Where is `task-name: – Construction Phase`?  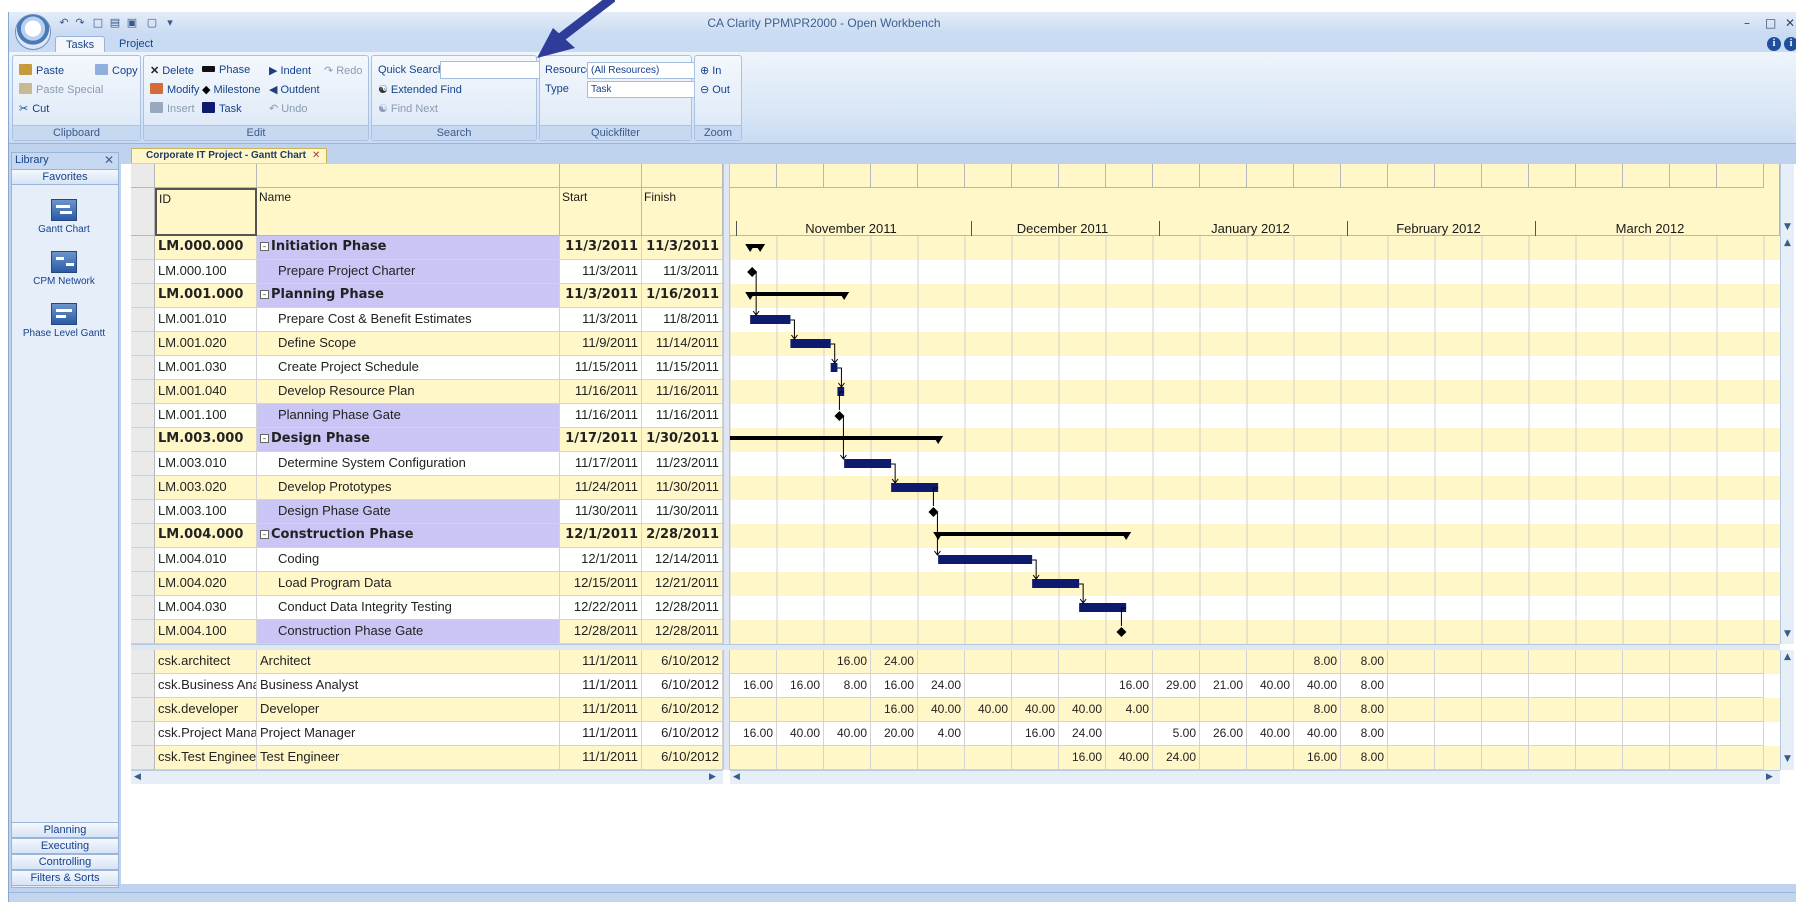
task-name: – Construction Phase is located at coordinates (408, 536).